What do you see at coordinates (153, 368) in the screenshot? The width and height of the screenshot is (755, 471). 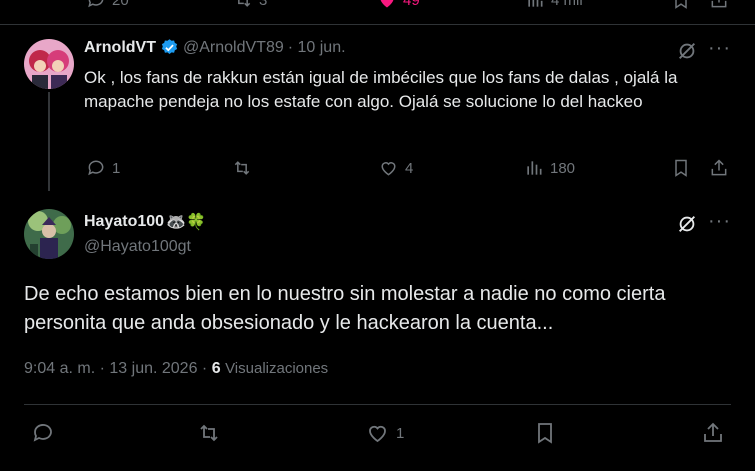 I see `post-date: 13 jun. 2026` at bounding box center [153, 368].